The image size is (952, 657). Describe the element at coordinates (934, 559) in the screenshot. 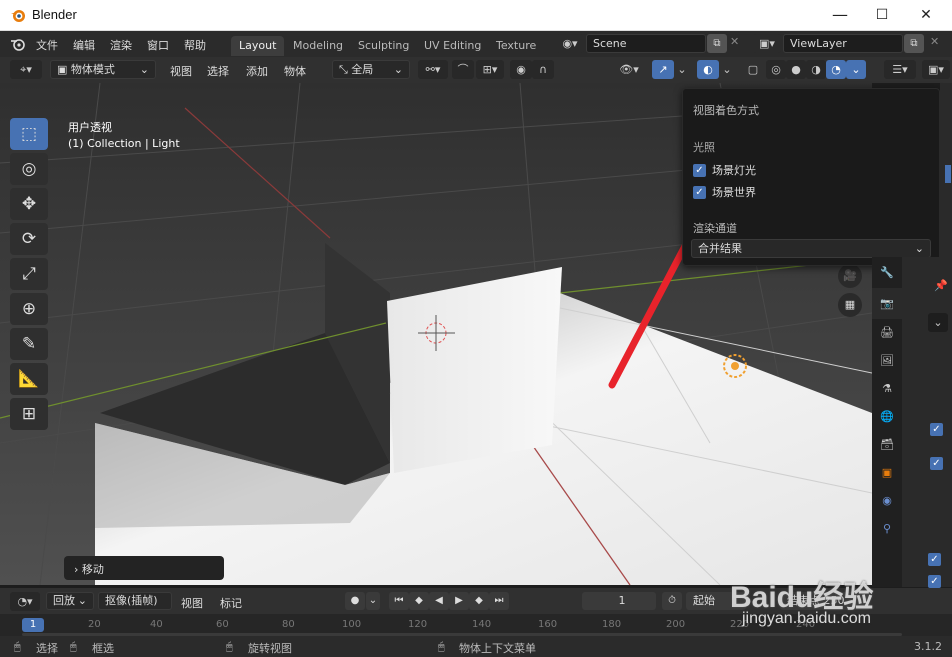

I see `panel-checkbox-3: ✓` at that location.